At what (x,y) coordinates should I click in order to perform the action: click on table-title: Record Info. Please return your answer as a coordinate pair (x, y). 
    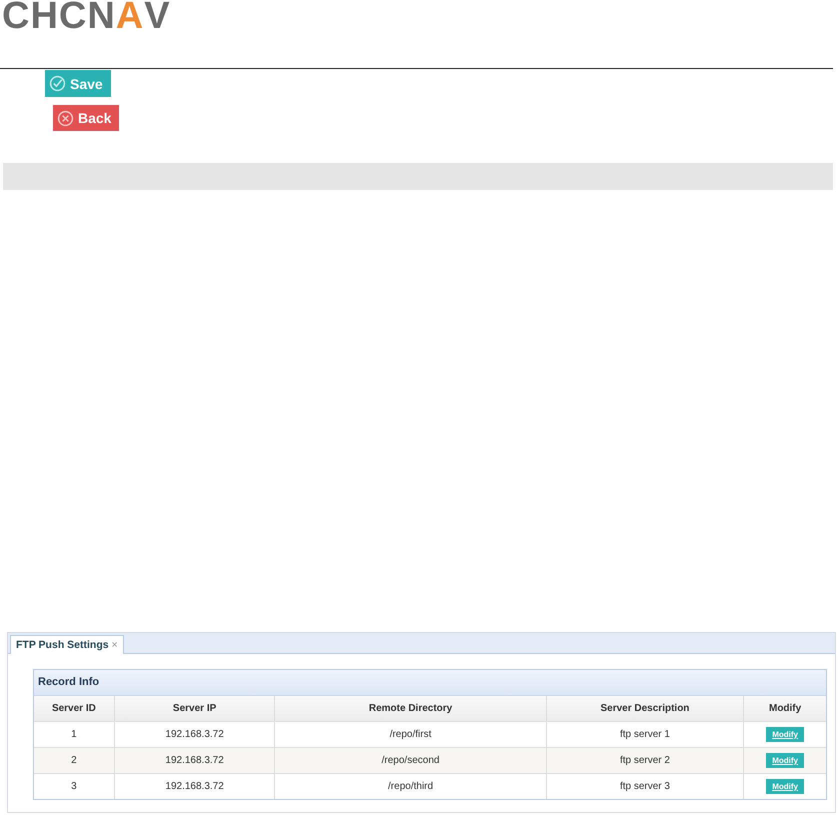
    Looking at the image, I should click on (430, 683).